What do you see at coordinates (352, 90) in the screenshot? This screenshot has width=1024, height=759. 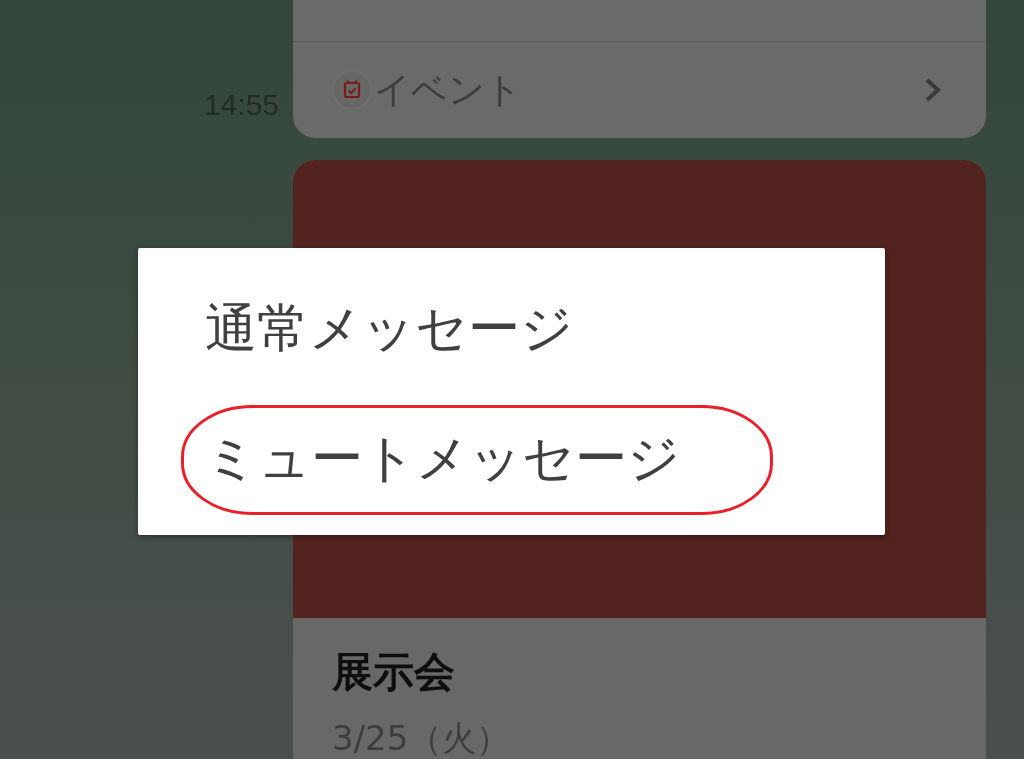 I see `calendar-check-icon` at bounding box center [352, 90].